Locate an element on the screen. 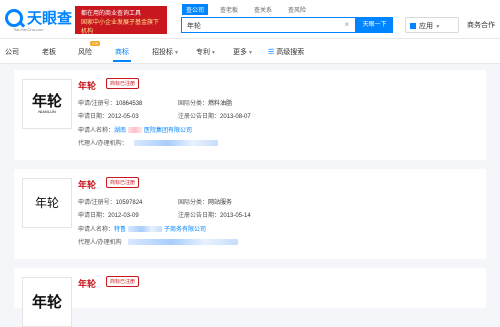 This screenshot has height=327, width=500. tab-search-boss: 查老板 is located at coordinates (229, 9).